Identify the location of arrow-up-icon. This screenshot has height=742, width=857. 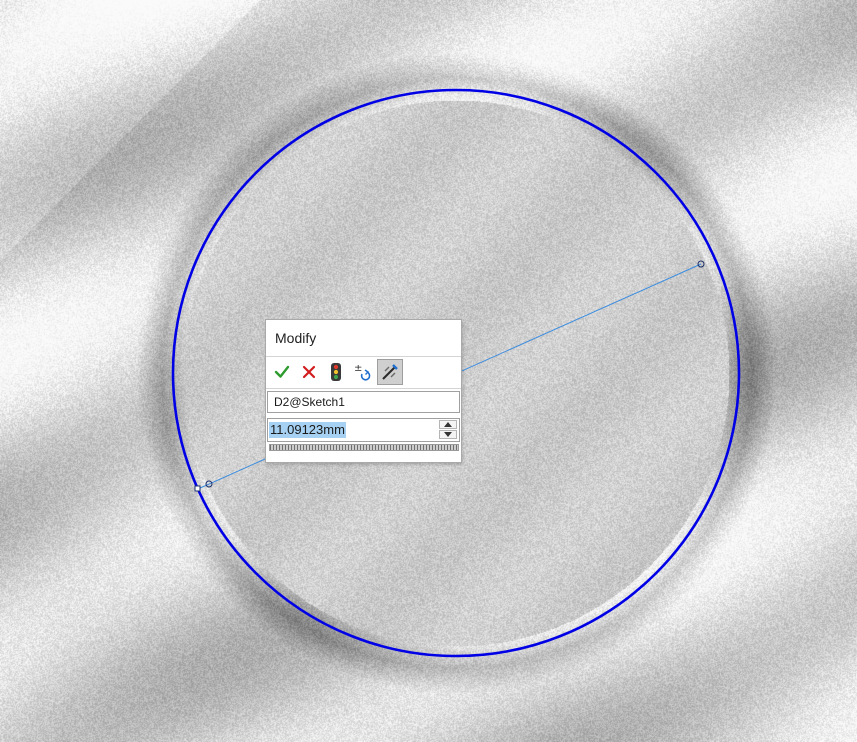
(448, 424).